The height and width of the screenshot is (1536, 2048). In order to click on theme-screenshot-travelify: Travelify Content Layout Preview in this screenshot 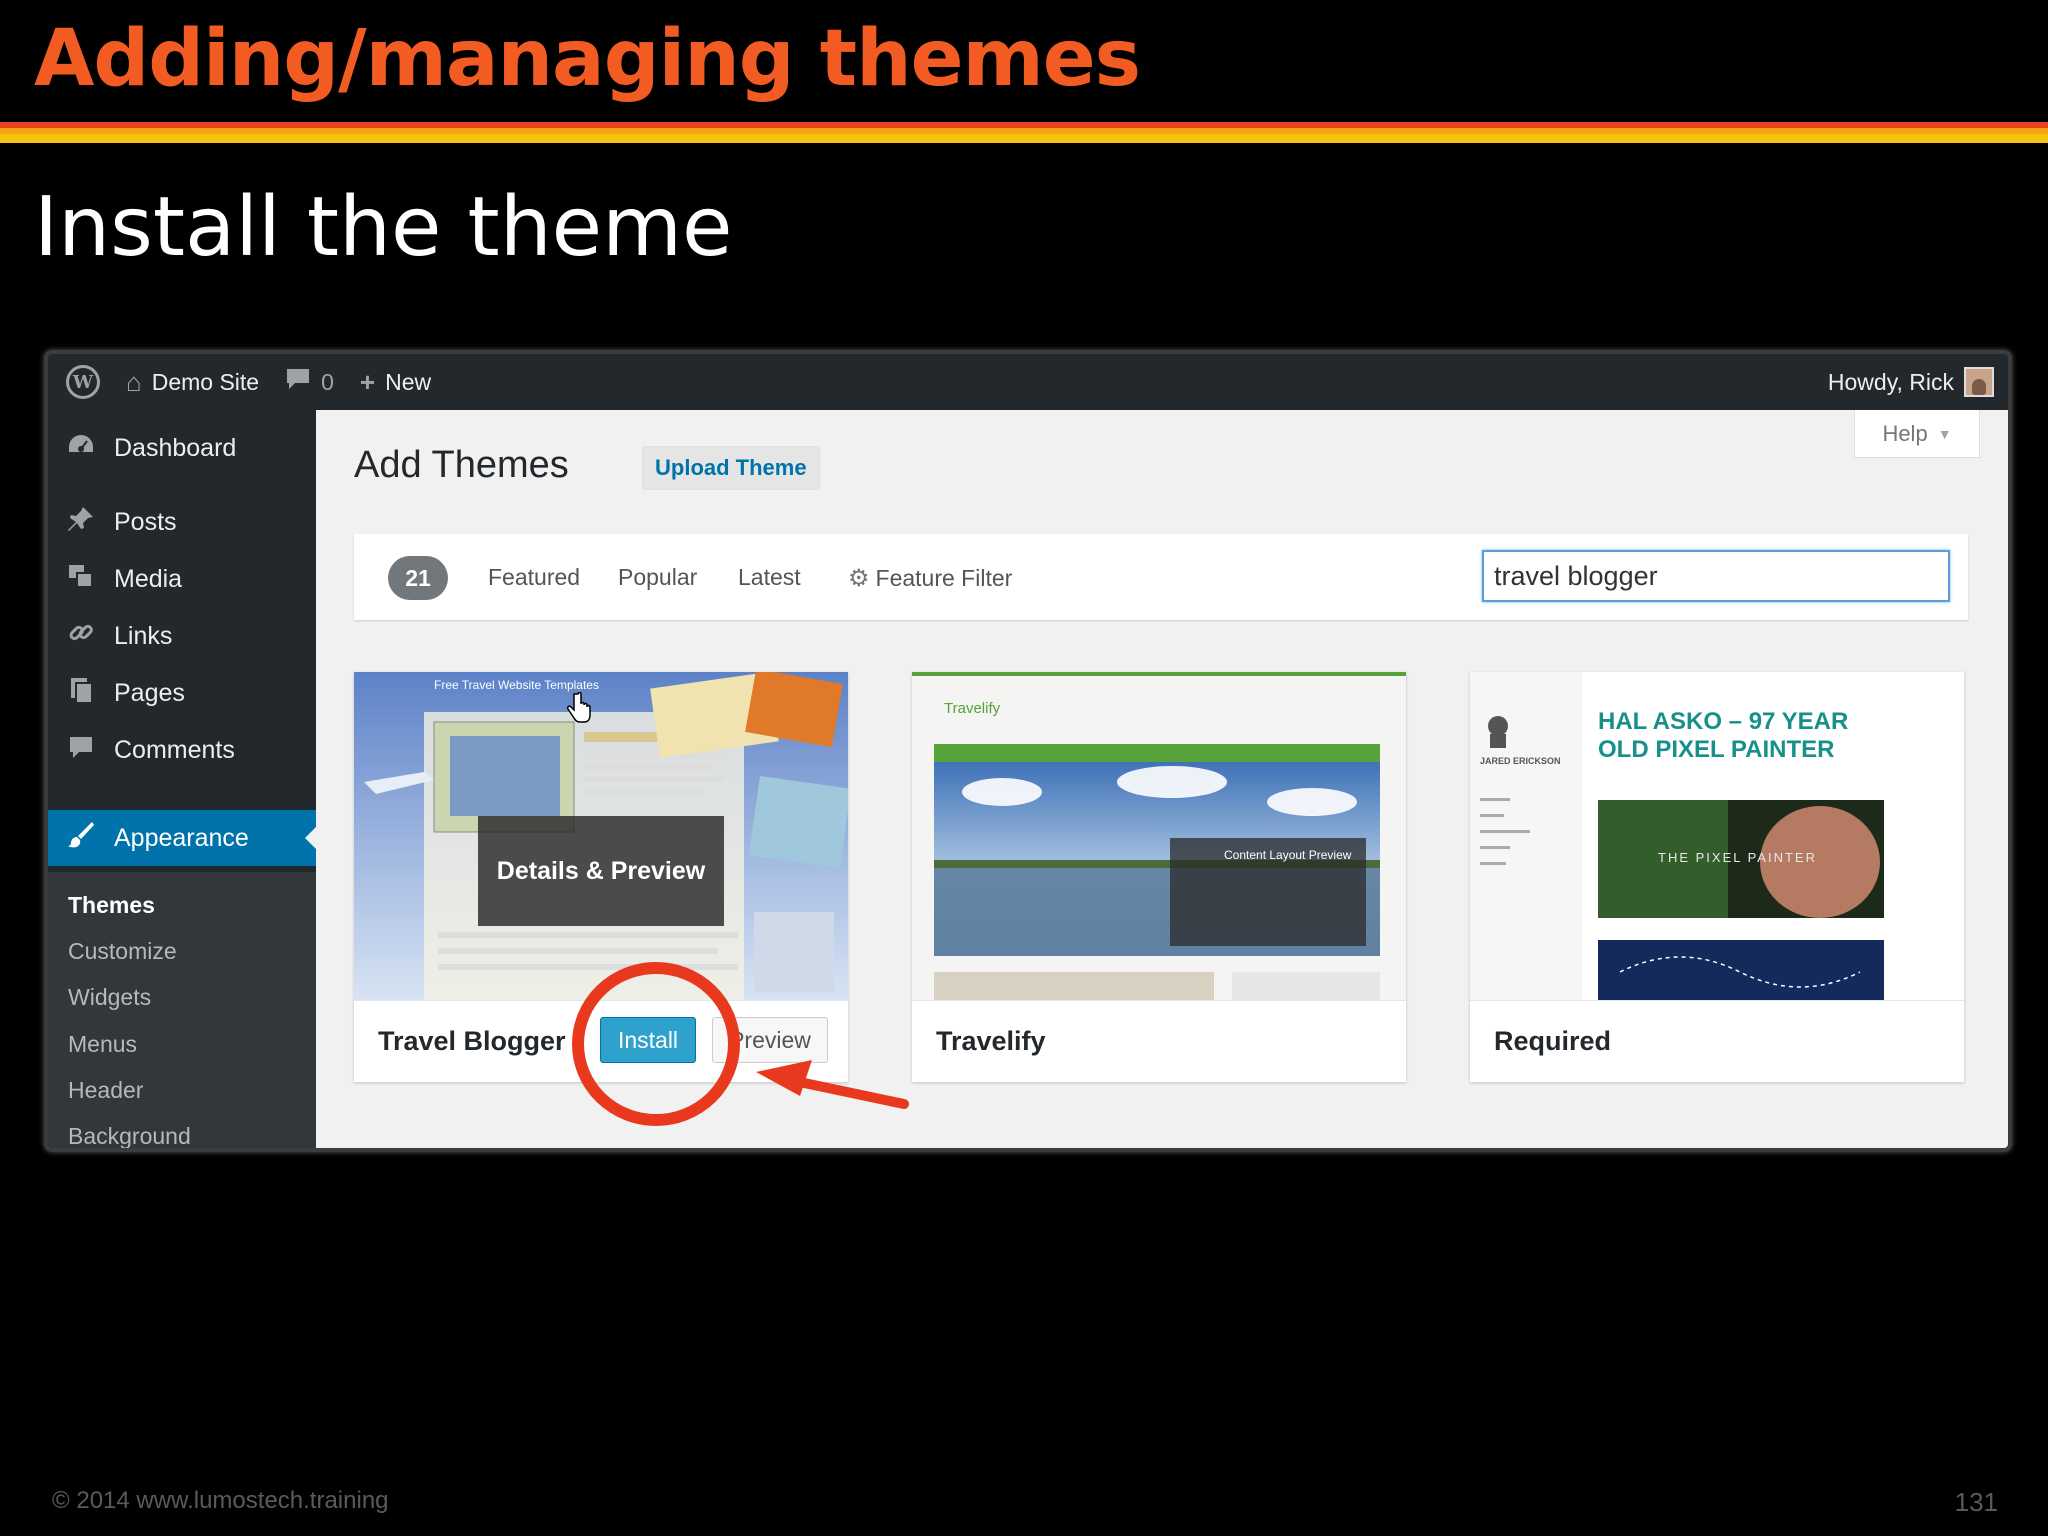, I will do `click(1159, 836)`.